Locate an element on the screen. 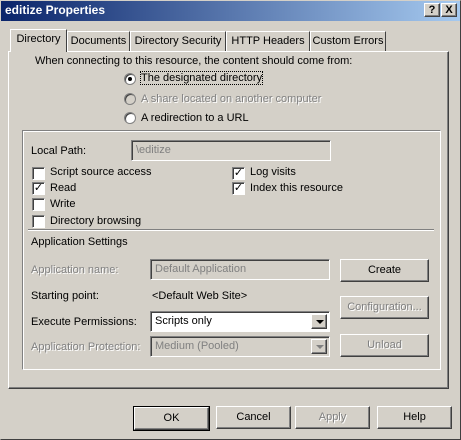 The image size is (461, 440). tab-label: HTTP Headers is located at coordinates (268, 41).